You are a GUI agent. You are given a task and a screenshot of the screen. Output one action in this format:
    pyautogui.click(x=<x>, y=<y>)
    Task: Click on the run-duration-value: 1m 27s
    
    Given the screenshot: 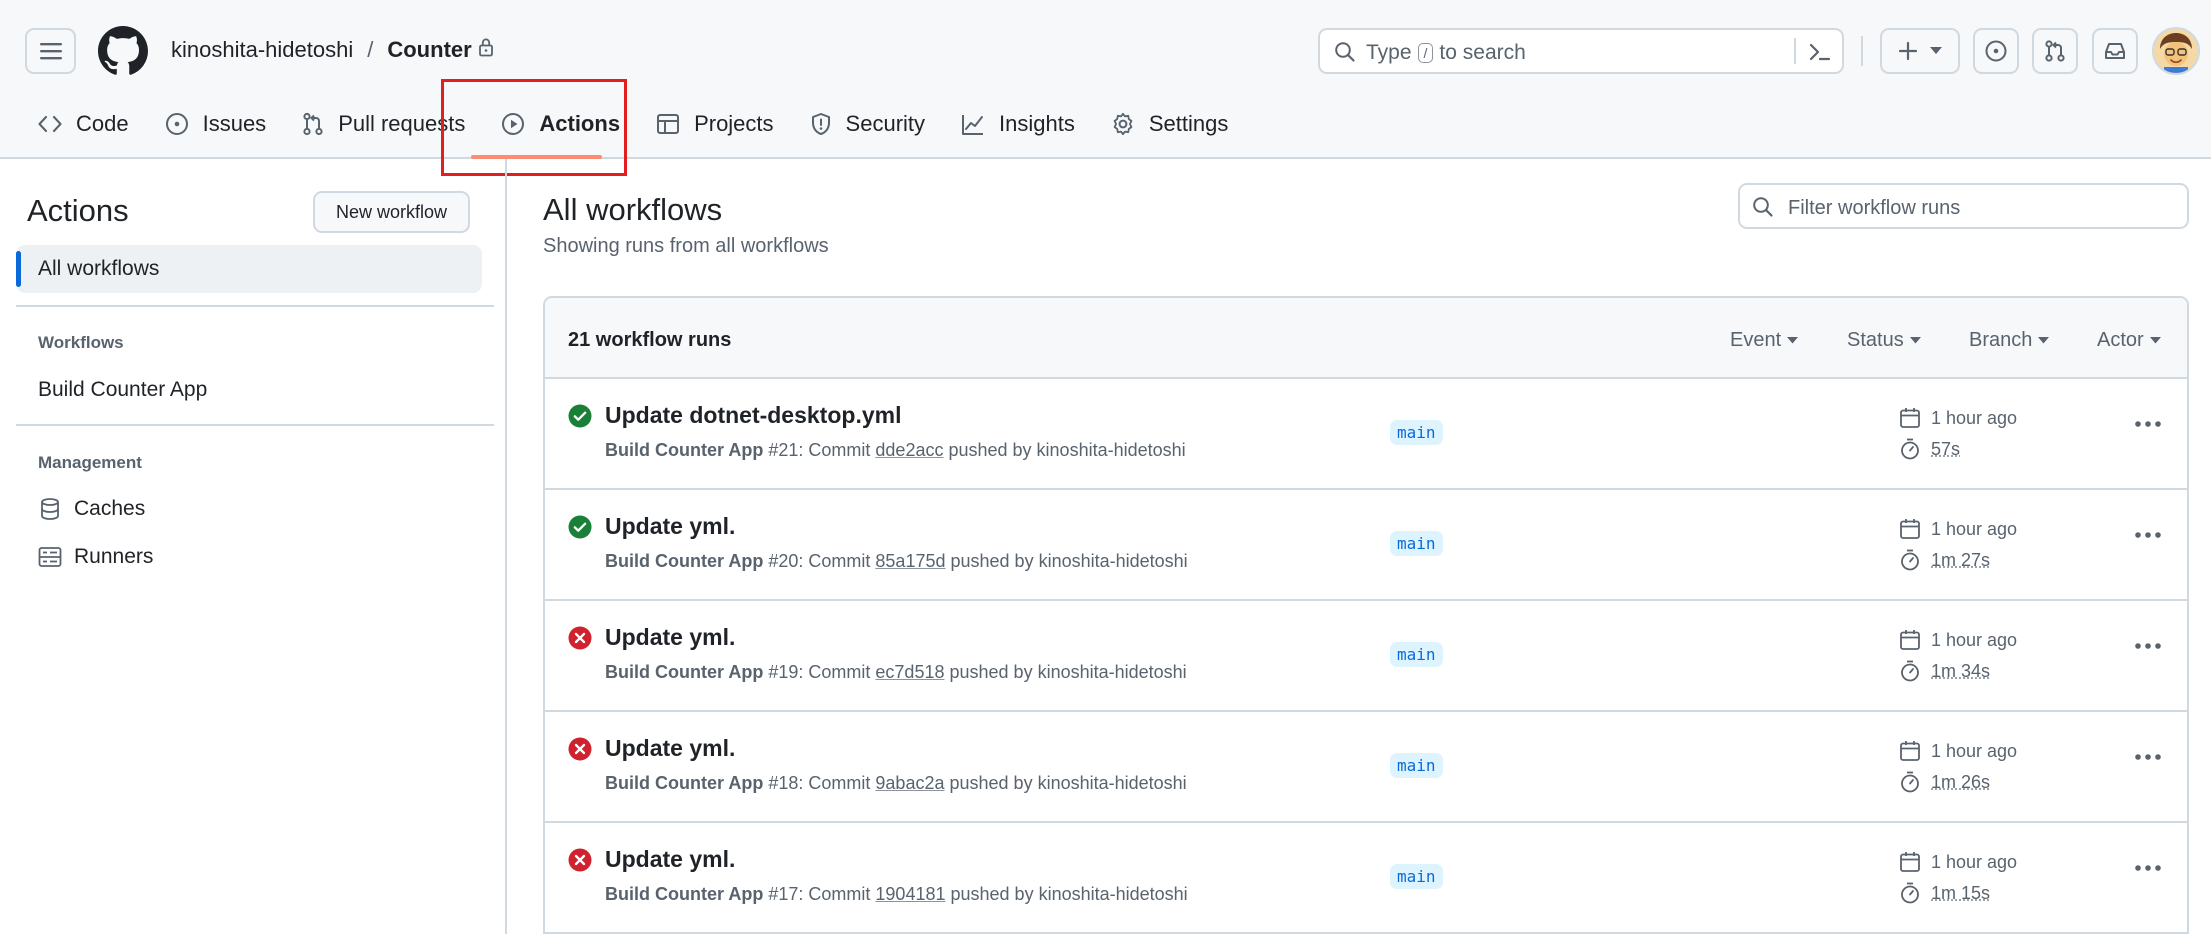 What is the action you would take?
    pyautogui.click(x=1961, y=559)
    